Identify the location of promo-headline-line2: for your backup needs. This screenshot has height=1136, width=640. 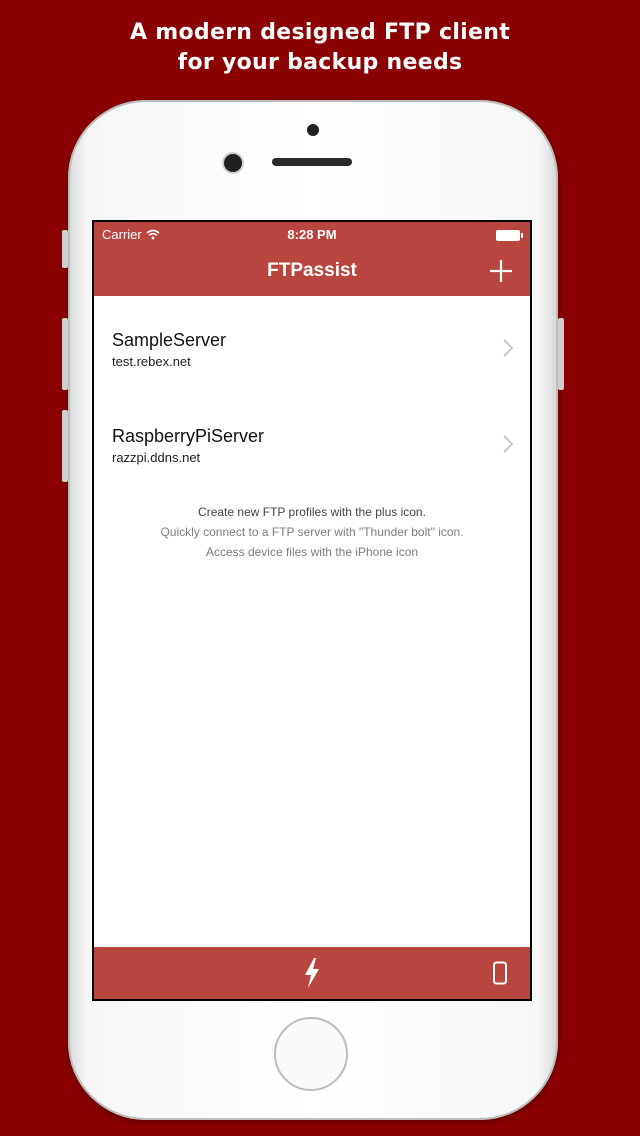
(320, 62).